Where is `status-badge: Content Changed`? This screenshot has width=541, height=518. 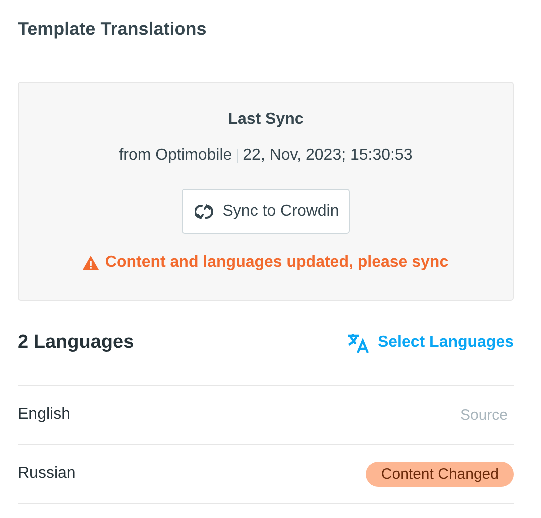 status-badge: Content Changed is located at coordinates (440, 474).